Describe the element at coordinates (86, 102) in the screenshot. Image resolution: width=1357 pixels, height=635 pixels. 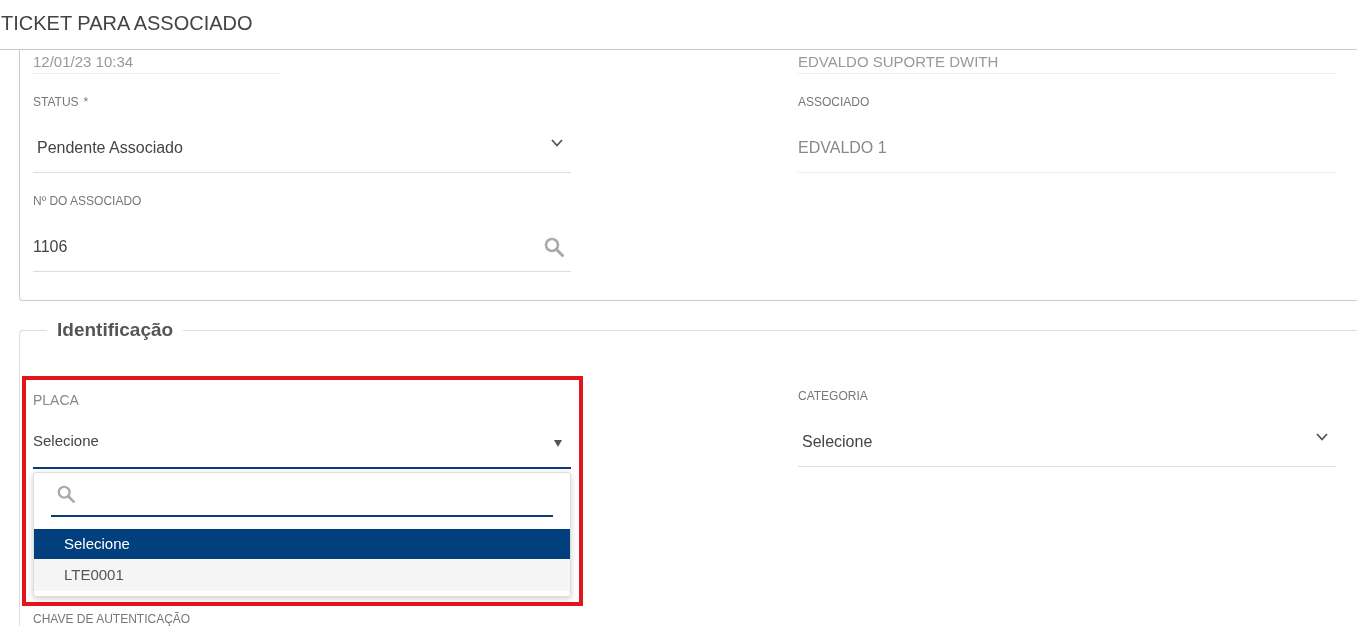
I see `required-mark: *` at that location.